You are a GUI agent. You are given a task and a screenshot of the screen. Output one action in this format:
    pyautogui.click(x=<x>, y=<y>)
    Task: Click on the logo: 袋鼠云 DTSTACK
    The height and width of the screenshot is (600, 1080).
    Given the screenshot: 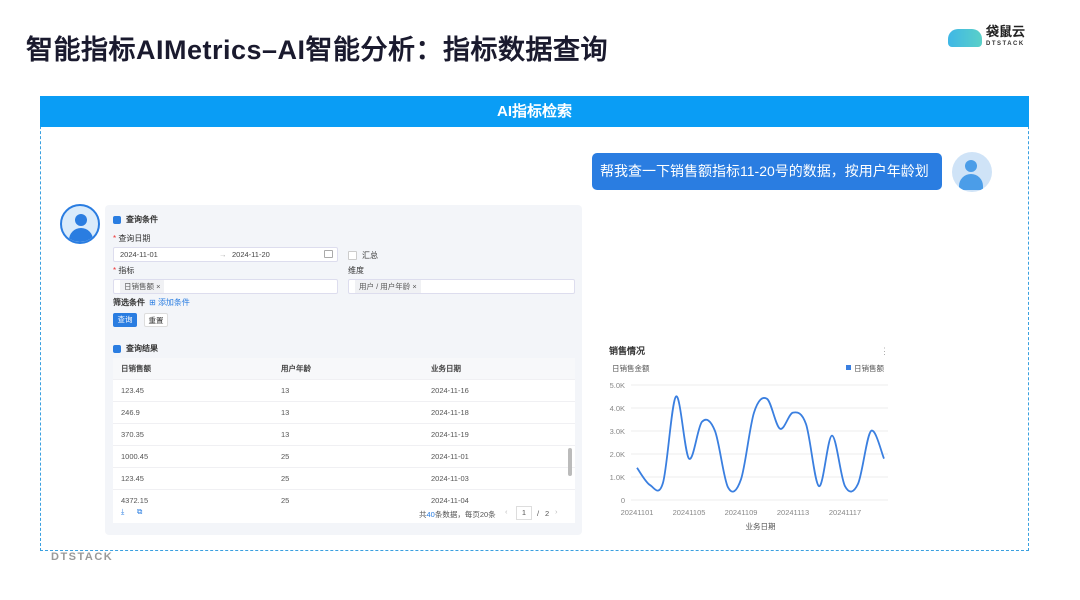 What is the action you would take?
    pyautogui.click(x=987, y=37)
    